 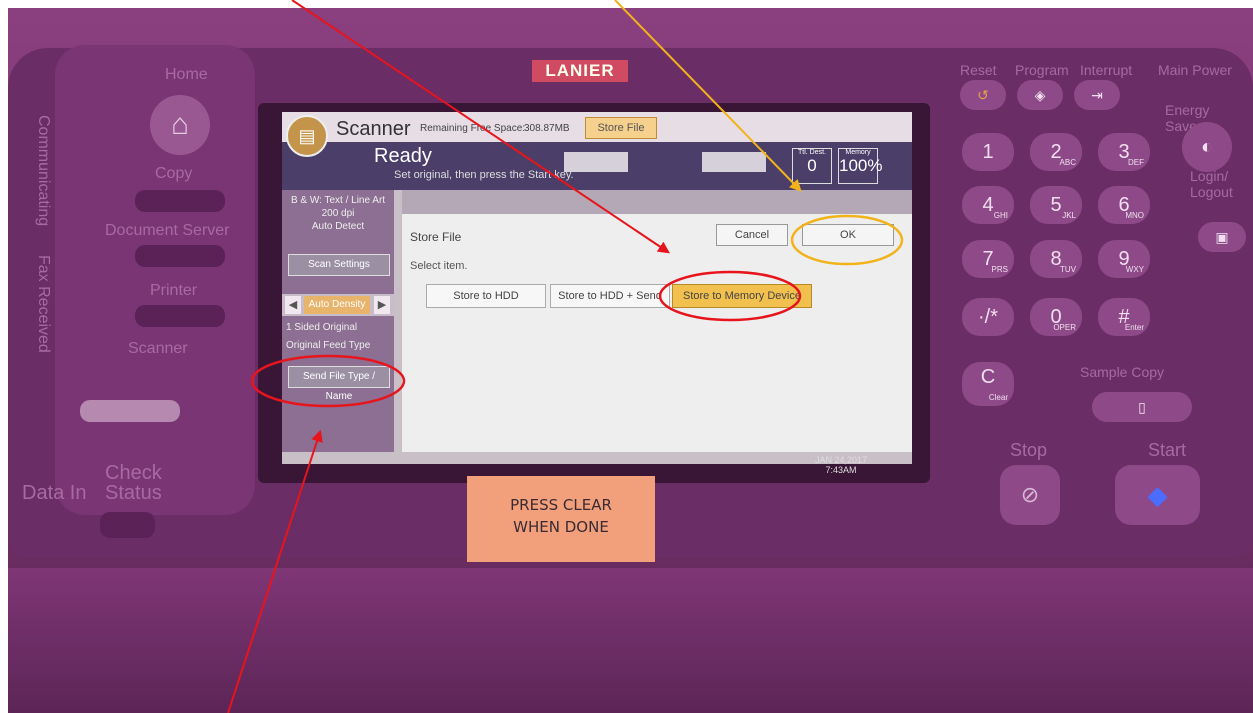 I want to click on time: 7:43AM, so click(x=841, y=470).